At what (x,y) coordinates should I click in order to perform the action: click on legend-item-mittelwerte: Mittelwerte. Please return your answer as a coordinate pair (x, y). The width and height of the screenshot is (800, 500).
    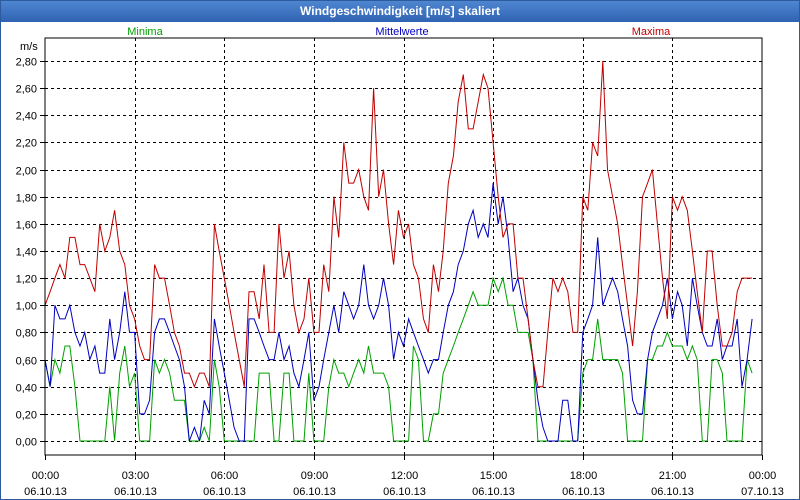
    Looking at the image, I should click on (401, 32).